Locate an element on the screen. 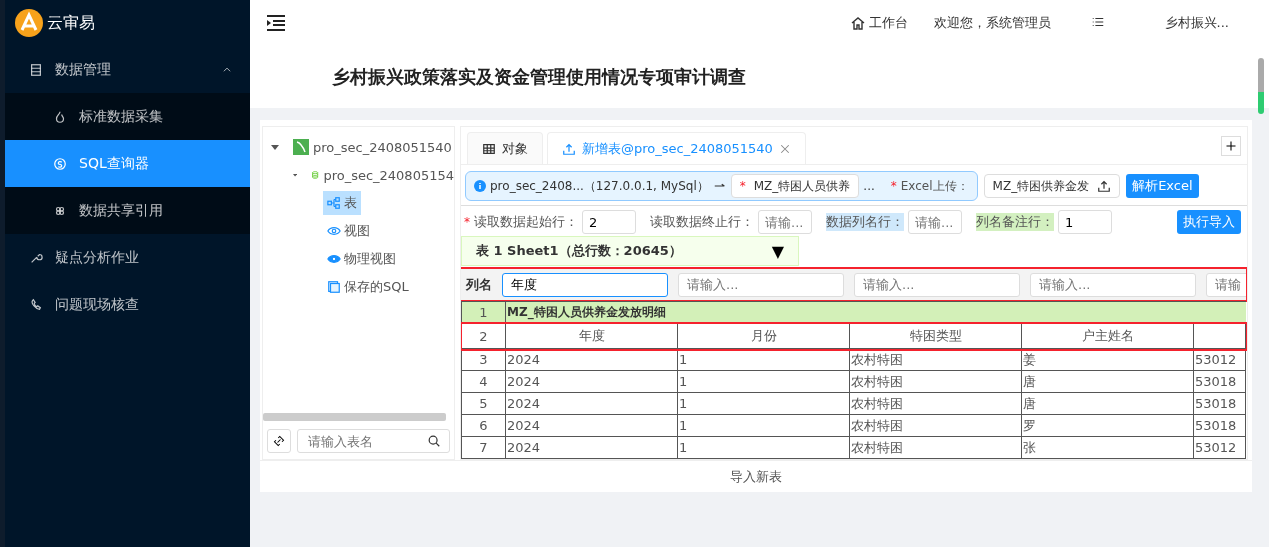 The height and width of the screenshot is (547, 1269). tree-node: pro_sec_240805154 is located at coordinates (358, 175).